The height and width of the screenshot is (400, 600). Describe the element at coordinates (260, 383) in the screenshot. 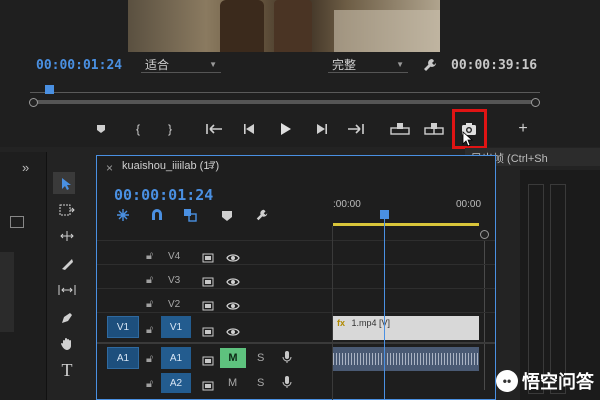

I see `solo-button-a2: S` at that location.